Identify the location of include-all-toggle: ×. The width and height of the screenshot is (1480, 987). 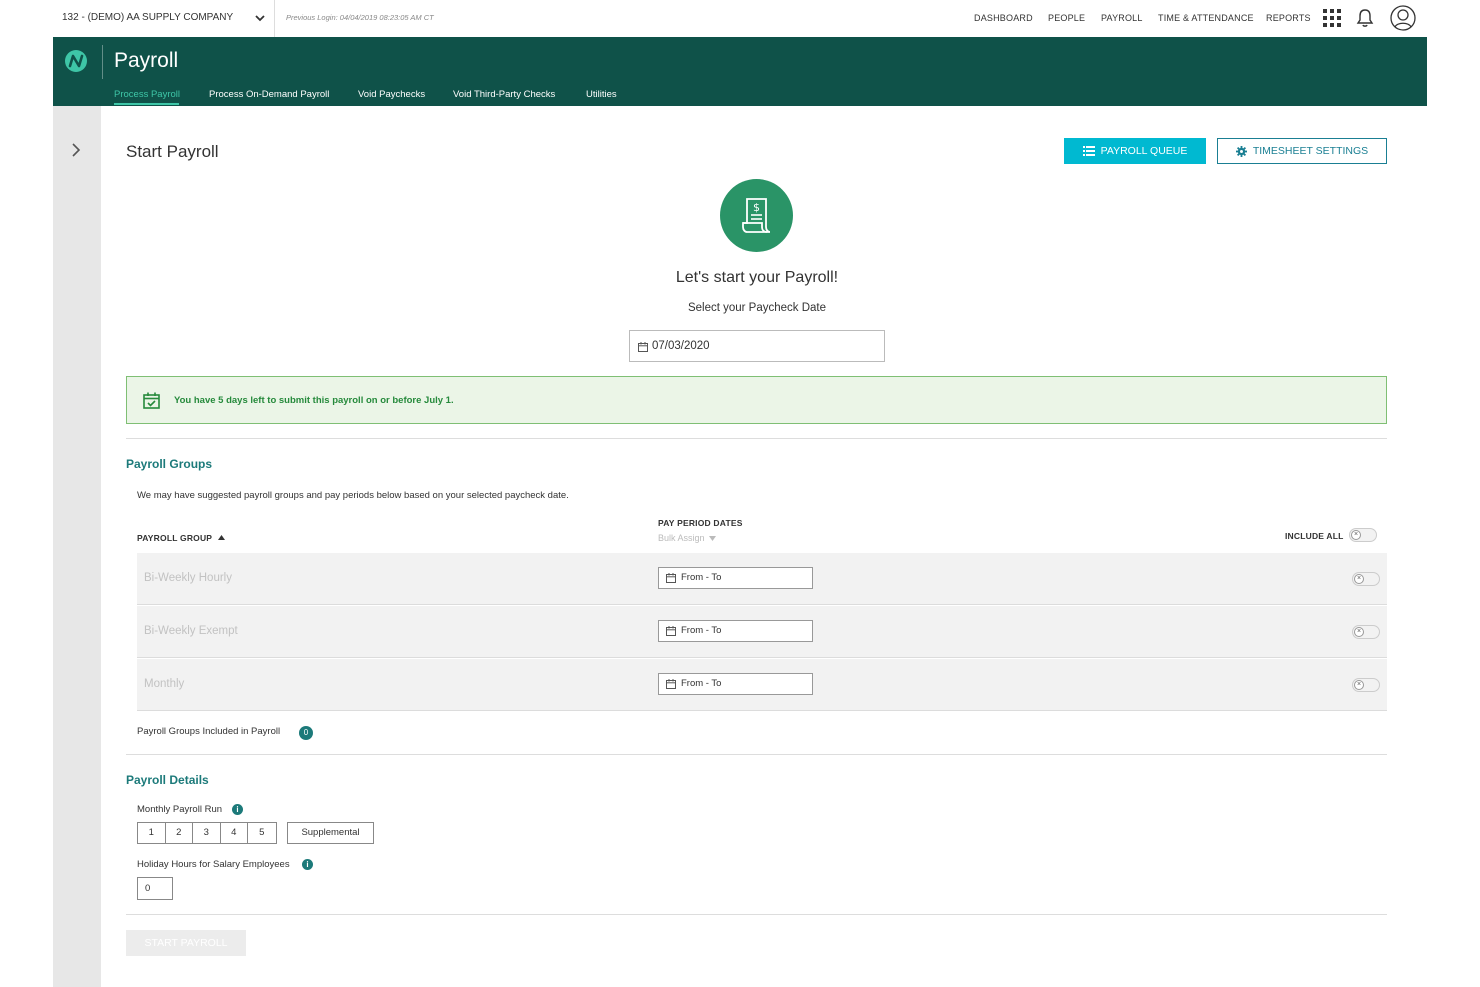
(1363, 535).